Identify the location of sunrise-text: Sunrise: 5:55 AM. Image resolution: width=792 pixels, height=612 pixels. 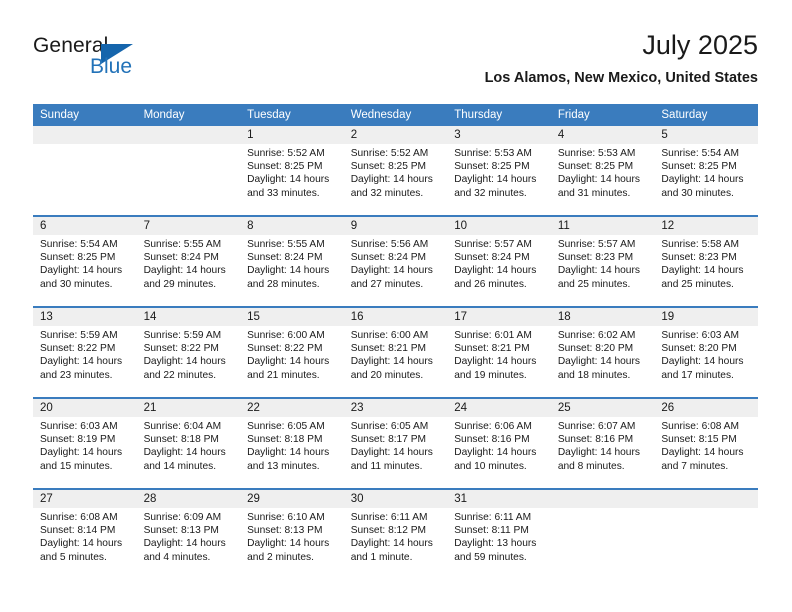
(182, 244).